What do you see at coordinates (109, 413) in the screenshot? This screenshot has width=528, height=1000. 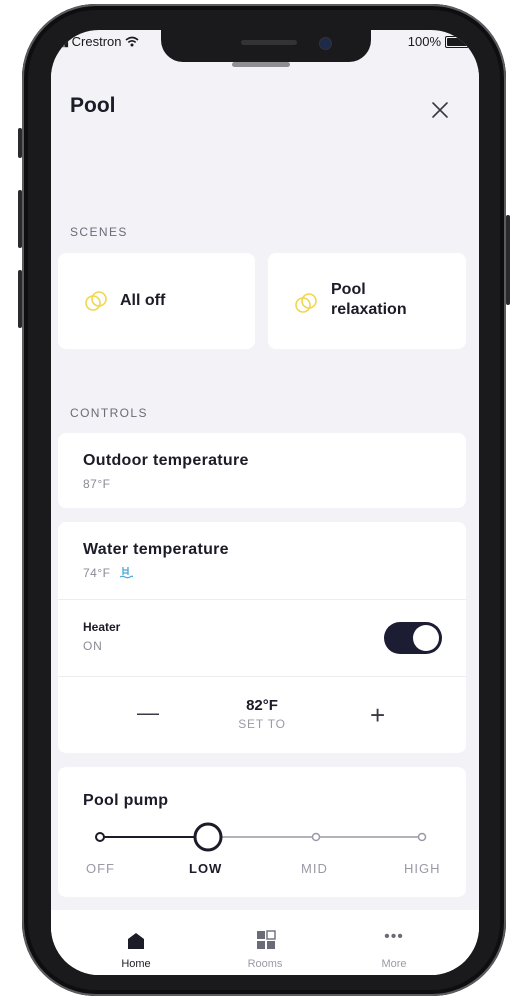 I see `controls-section-label: CONTROLS` at bounding box center [109, 413].